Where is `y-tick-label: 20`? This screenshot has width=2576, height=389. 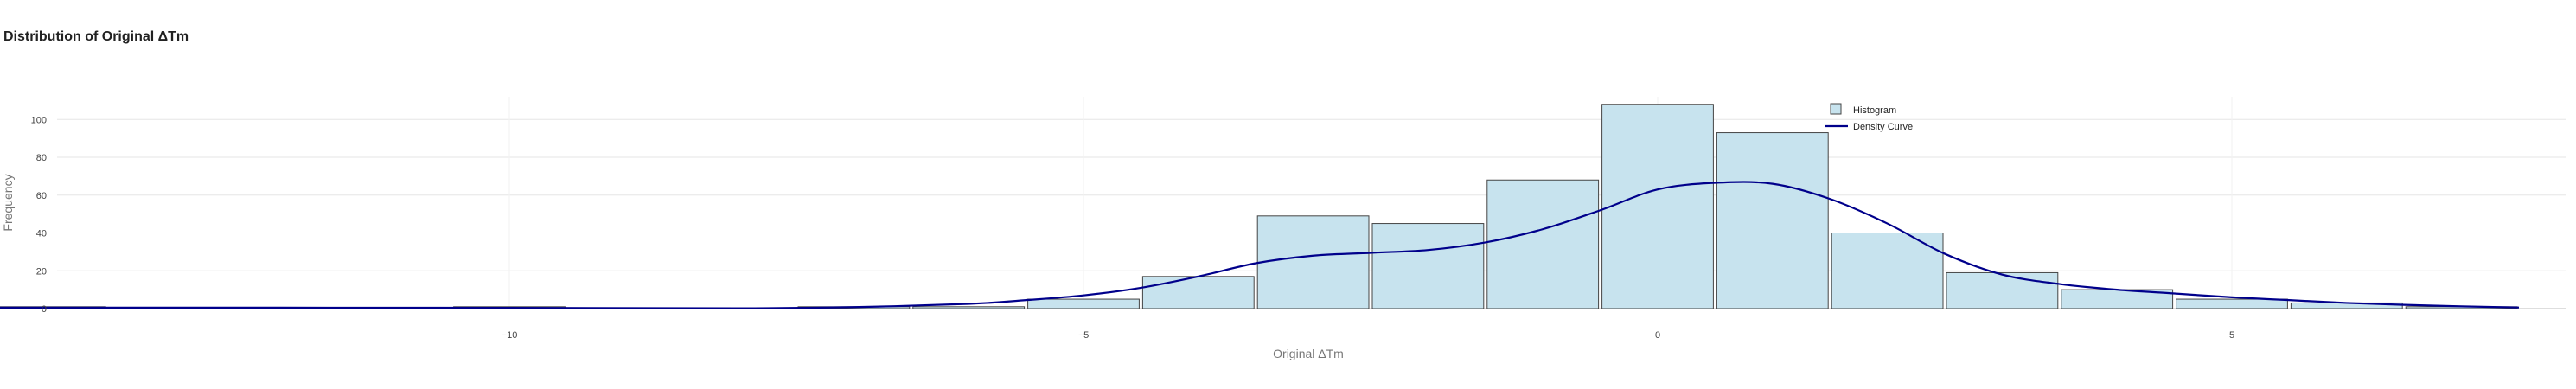 y-tick-label: 20 is located at coordinates (41, 271).